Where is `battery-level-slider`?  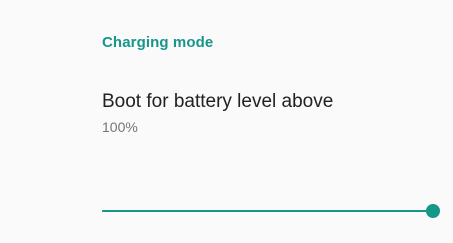
battery-level-slider is located at coordinates (271, 212).